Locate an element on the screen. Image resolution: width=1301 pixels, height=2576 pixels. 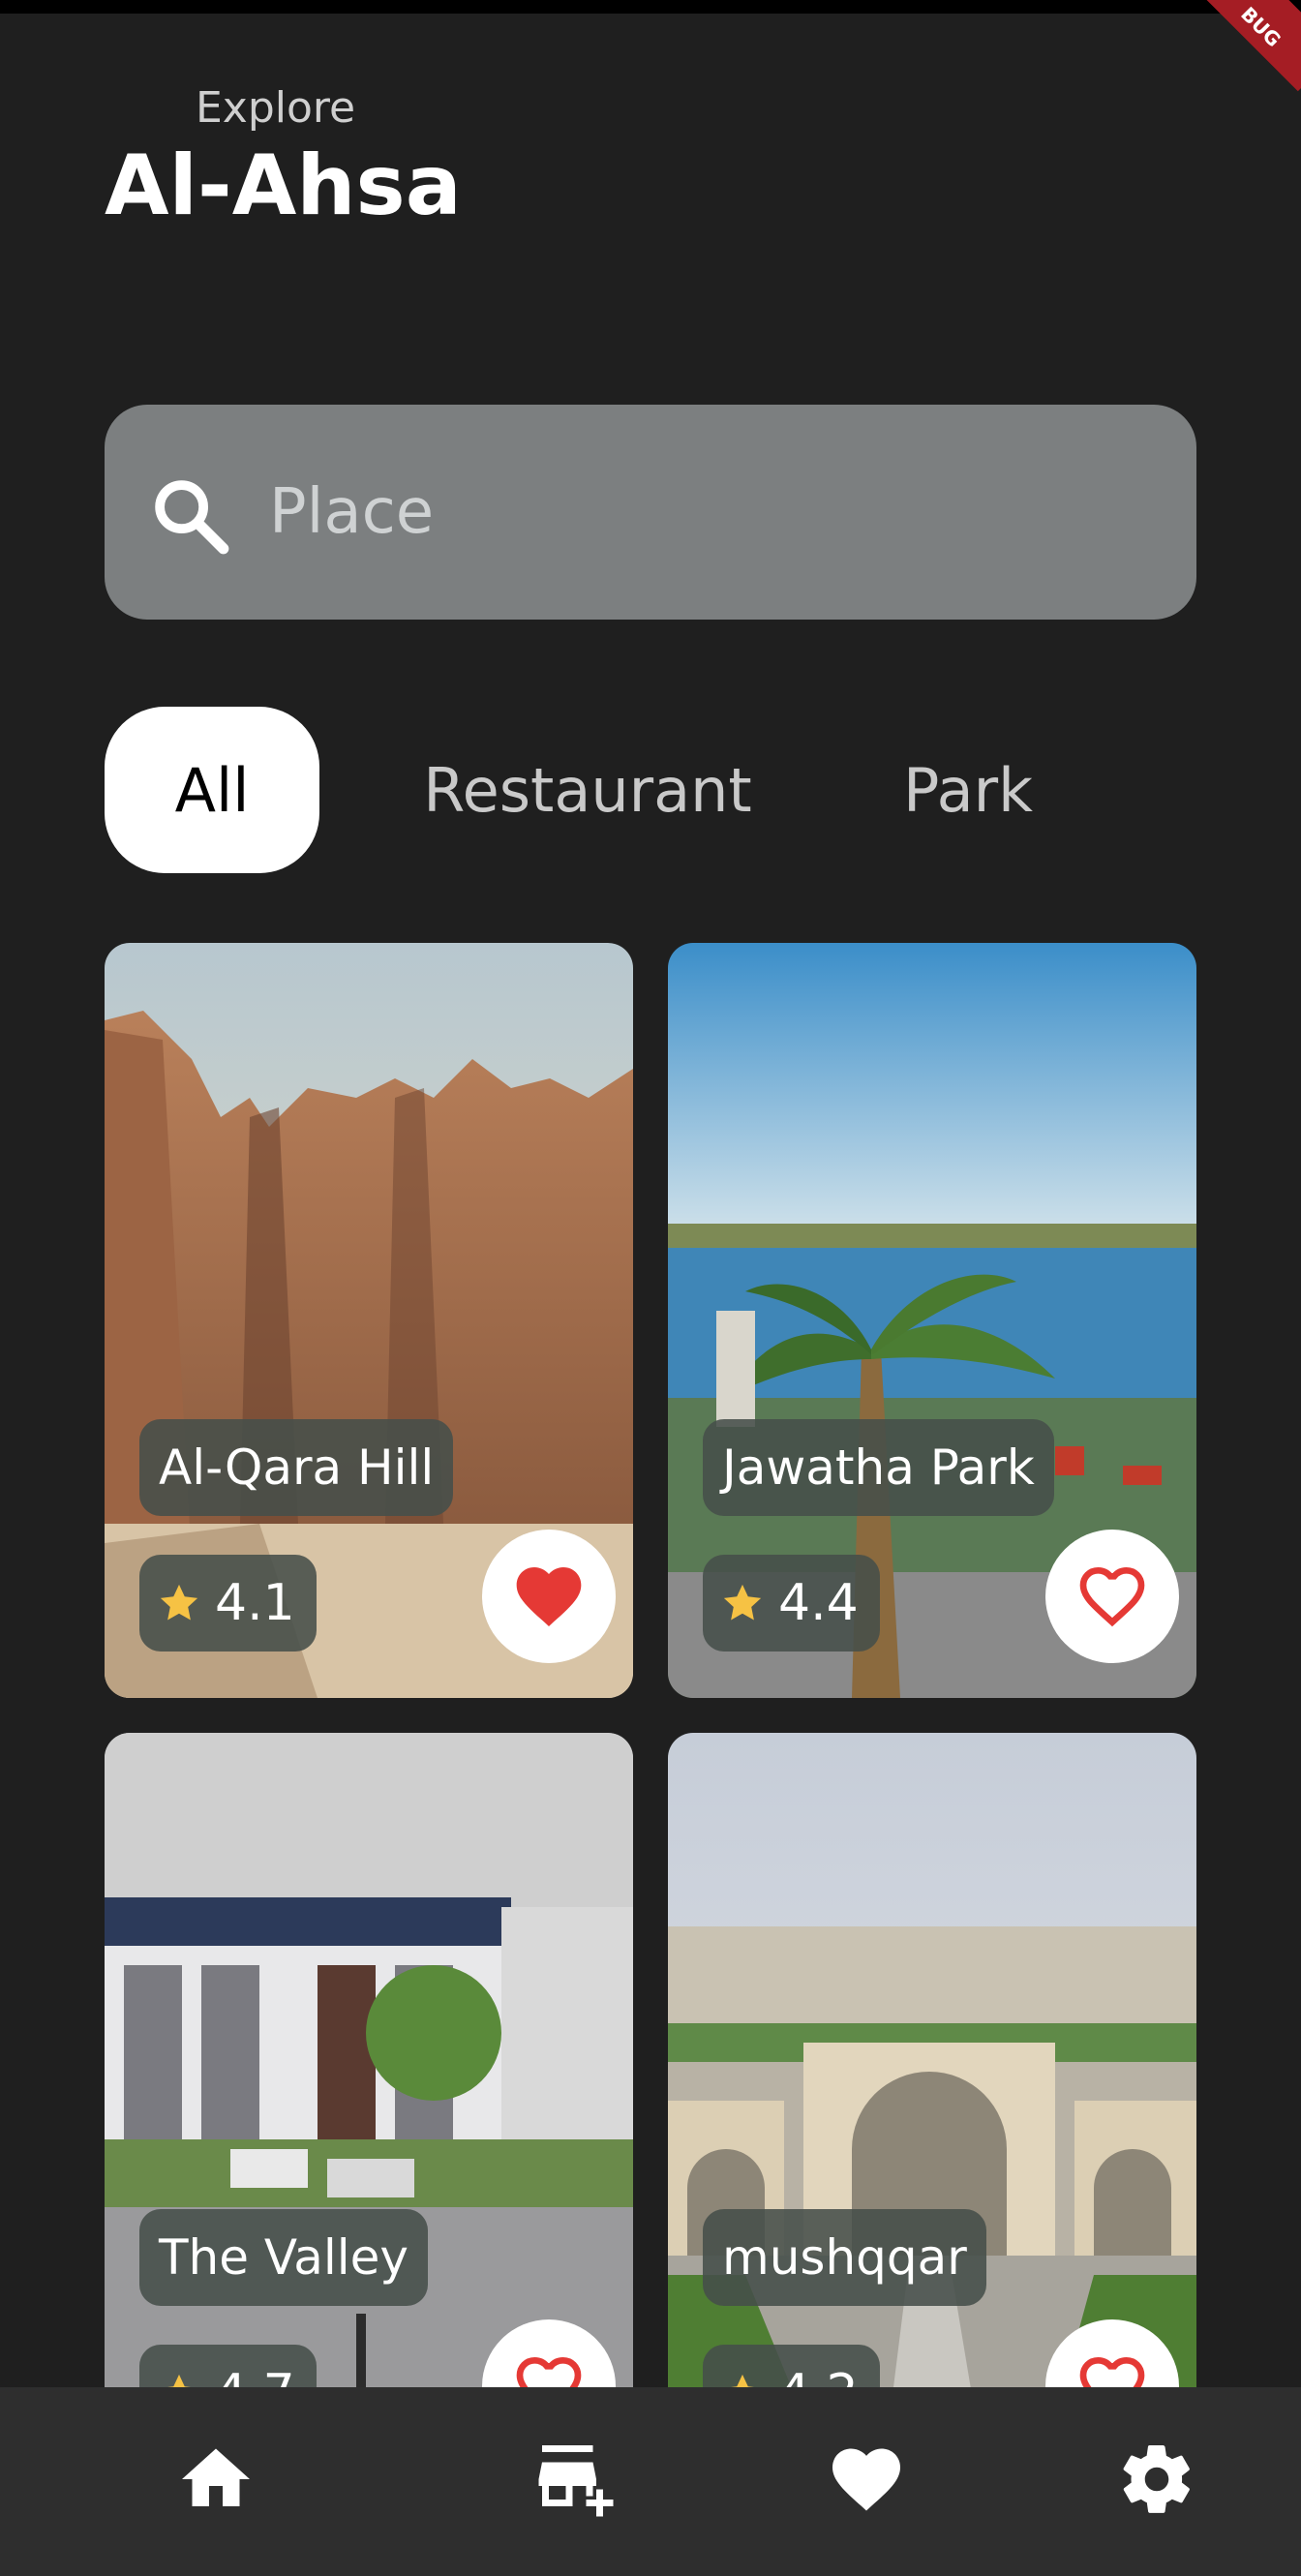
filter-chip-park: Park is located at coordinates (968, 790).